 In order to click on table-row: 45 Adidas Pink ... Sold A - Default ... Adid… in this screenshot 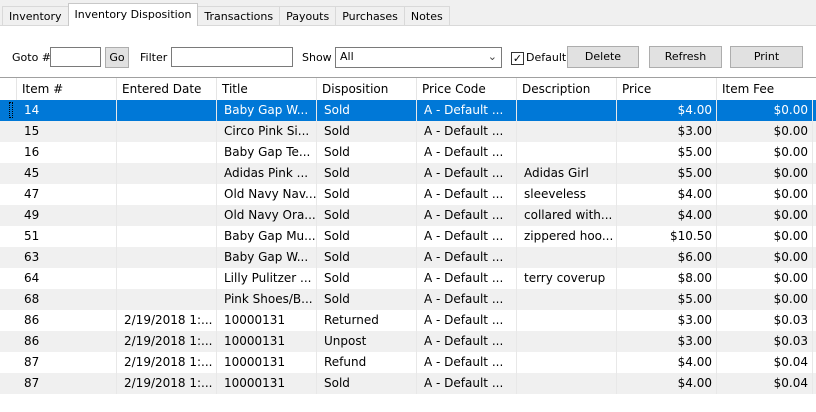, I will do `click(408, 173)`.